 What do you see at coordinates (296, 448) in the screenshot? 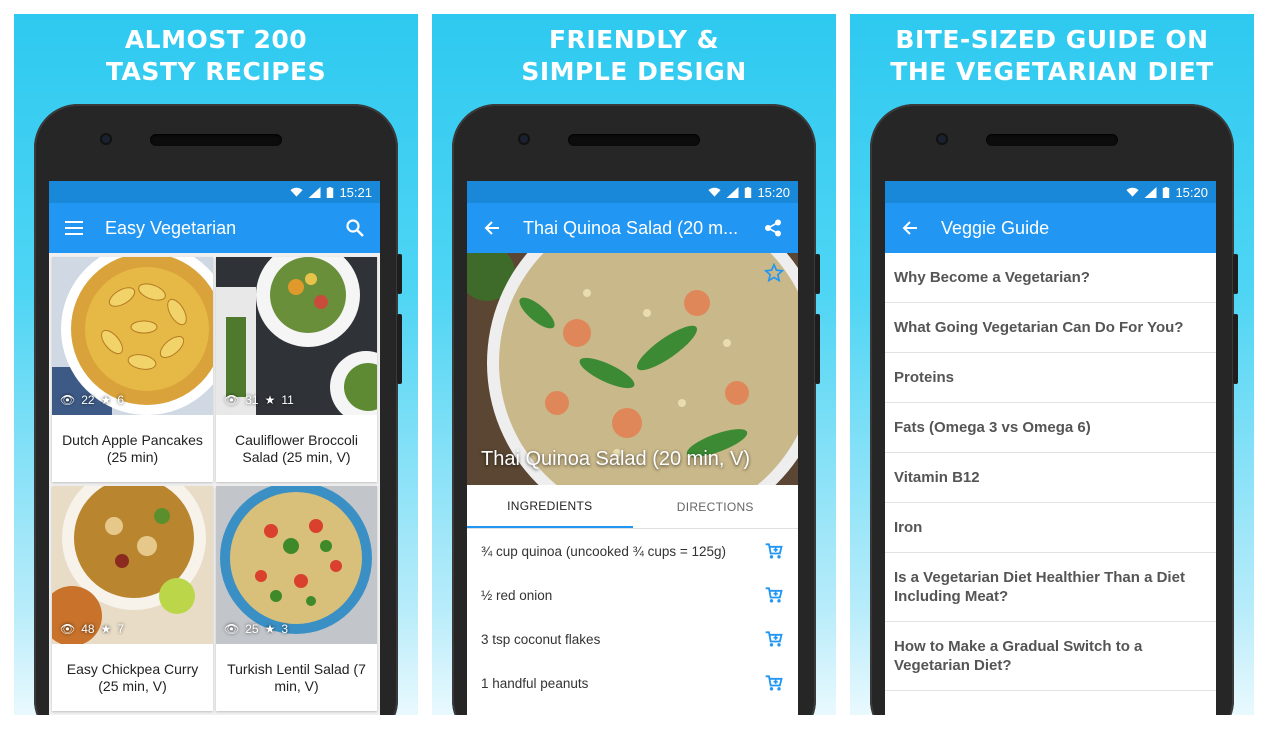
I see `recipe-name: Cauliflower Broccoli Salad (25 min, V)` at bounding box center [296, 448].